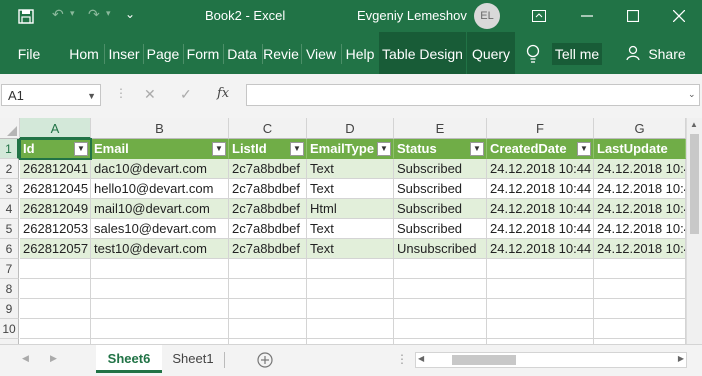 The image size is (702, 376). Describe the element at coordinates (679, 16) in the screenshot. I see `close-icon` at that location.